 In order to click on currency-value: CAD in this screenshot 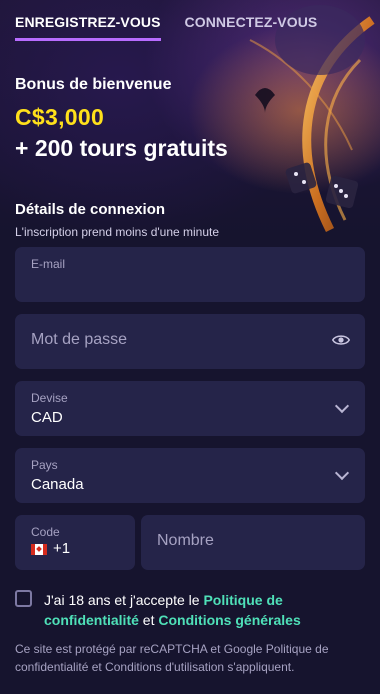, I will do `click(47, 417)`.